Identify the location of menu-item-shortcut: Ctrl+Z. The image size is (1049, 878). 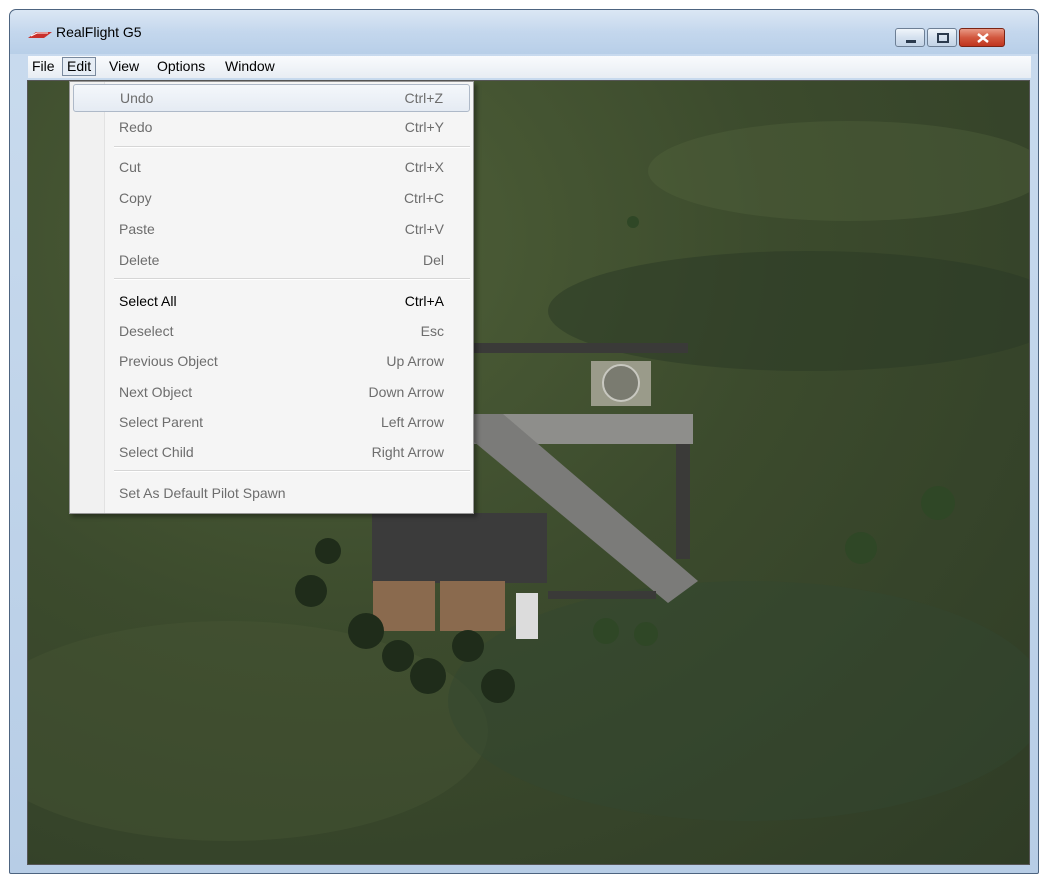
(424, 98).